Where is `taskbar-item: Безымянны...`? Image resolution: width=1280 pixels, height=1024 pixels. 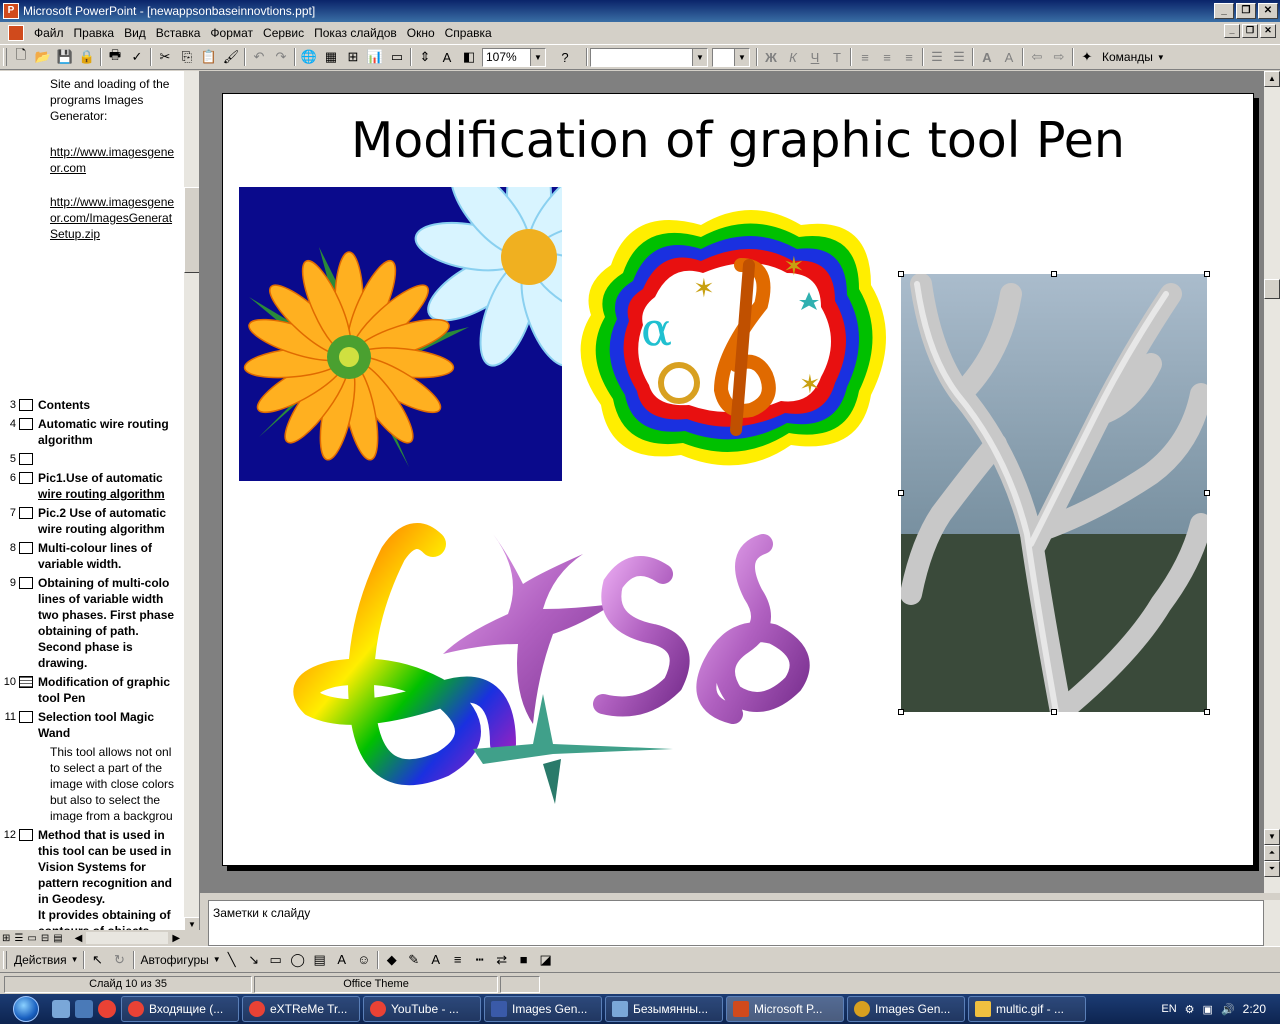 taskbar-item: Безымянны... is located at coordinates (664, 1009).